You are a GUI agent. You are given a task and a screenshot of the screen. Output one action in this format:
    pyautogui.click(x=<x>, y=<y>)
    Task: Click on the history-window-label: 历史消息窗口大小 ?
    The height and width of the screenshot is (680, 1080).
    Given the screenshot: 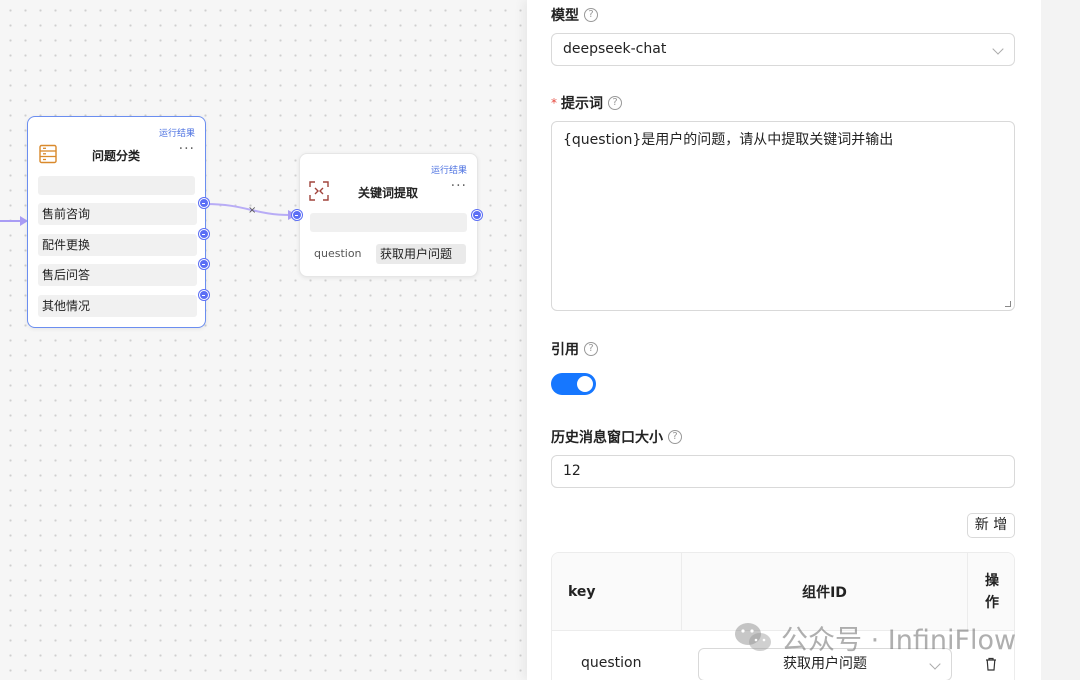 What is the action you would take?
    pyautogui.click(x=616, y=437)
    